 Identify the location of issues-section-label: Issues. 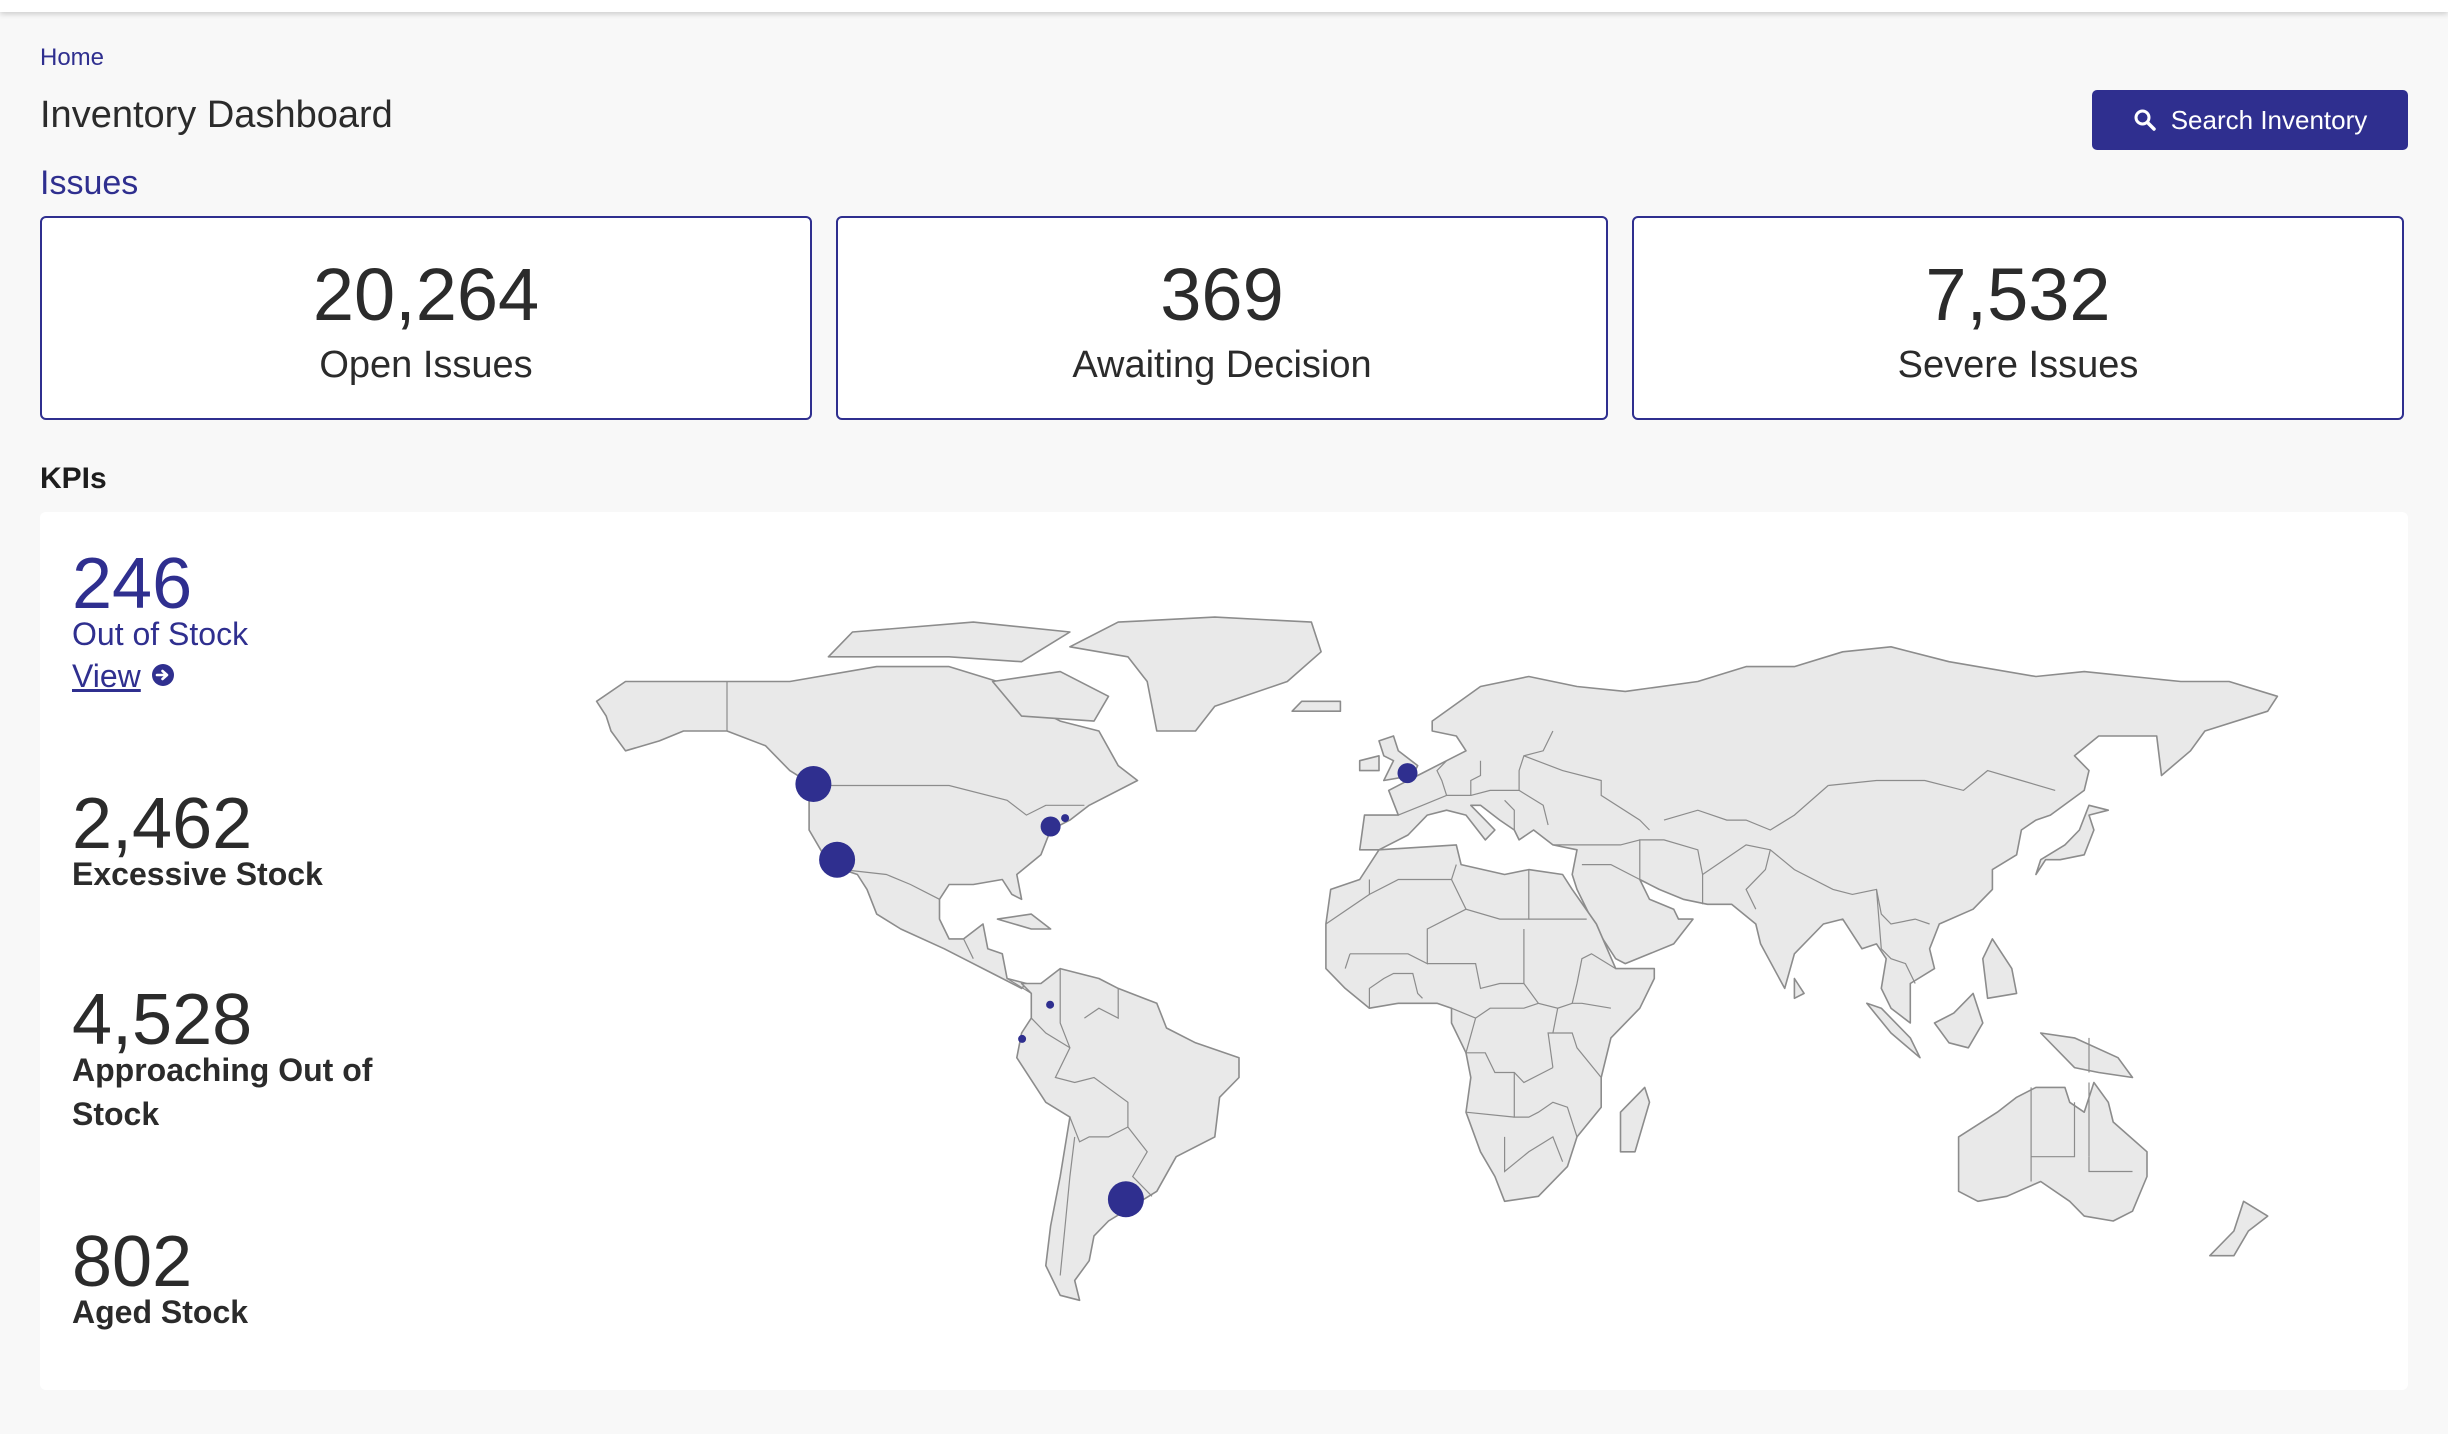
(89, 183).